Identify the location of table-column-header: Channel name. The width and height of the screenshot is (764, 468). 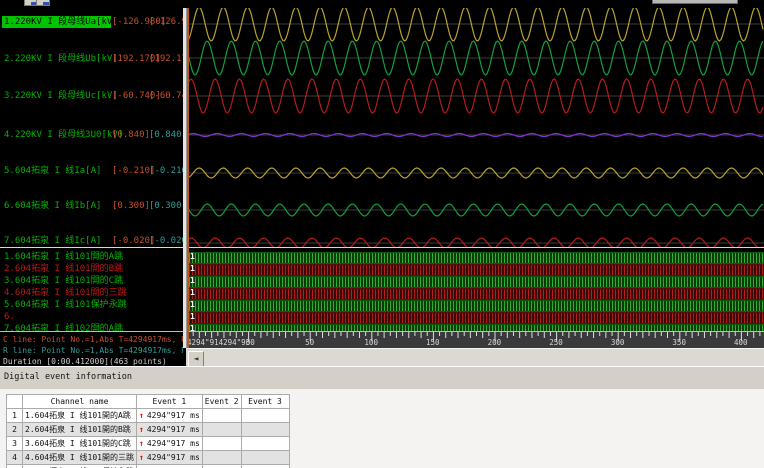
(79, 401).